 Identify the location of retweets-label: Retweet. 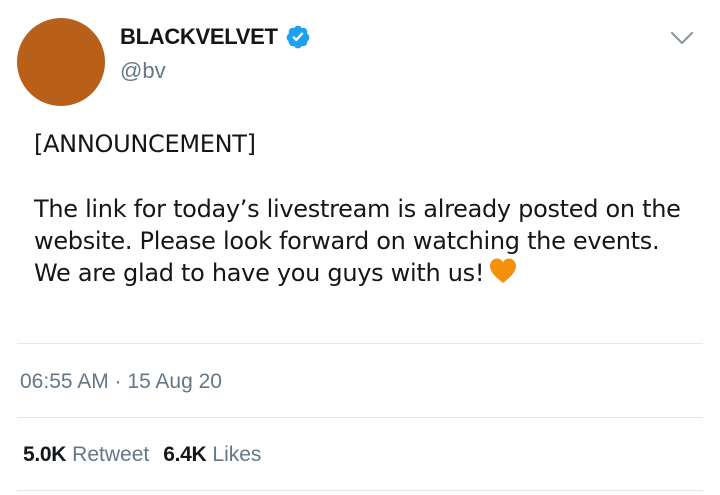
(111, 454).